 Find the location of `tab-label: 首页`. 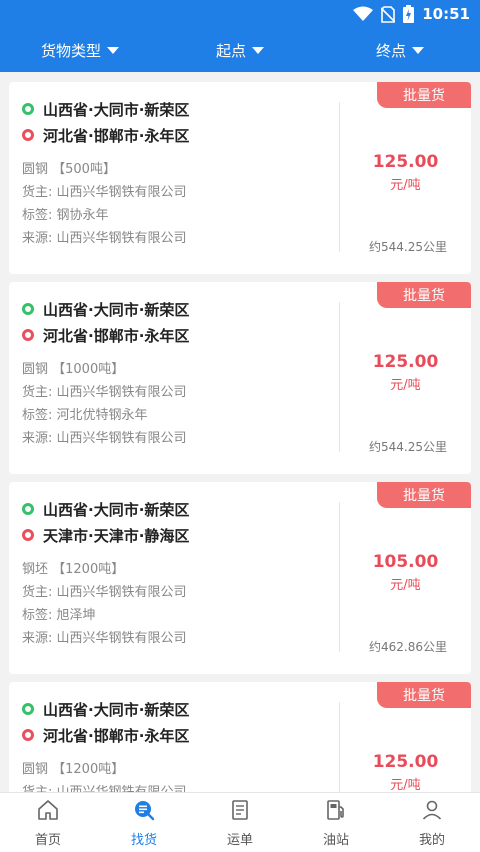

tab-label: 首页 is located at coordinates (47, 840).